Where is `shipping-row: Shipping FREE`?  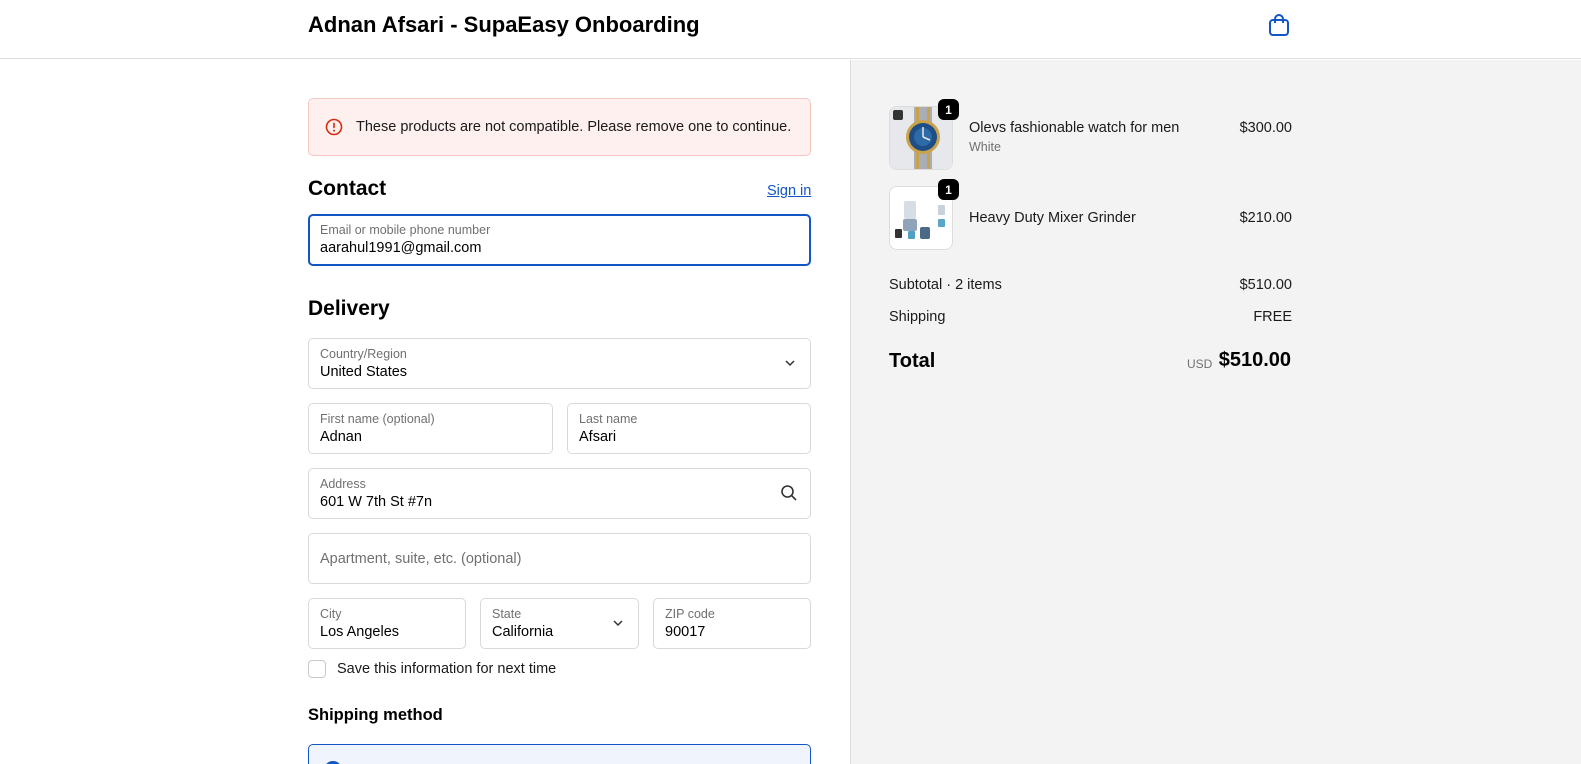 shipping-row: Shipping FREE is located at coordinates (1090, 317).